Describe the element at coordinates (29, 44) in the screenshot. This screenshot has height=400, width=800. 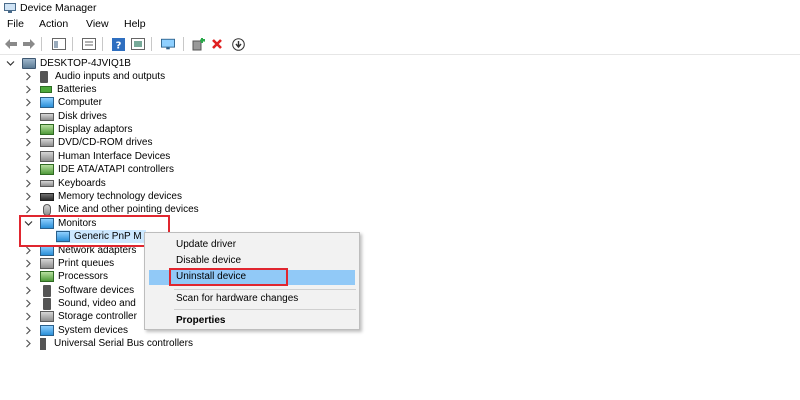
I see `forward-arrow-icon` at that location.